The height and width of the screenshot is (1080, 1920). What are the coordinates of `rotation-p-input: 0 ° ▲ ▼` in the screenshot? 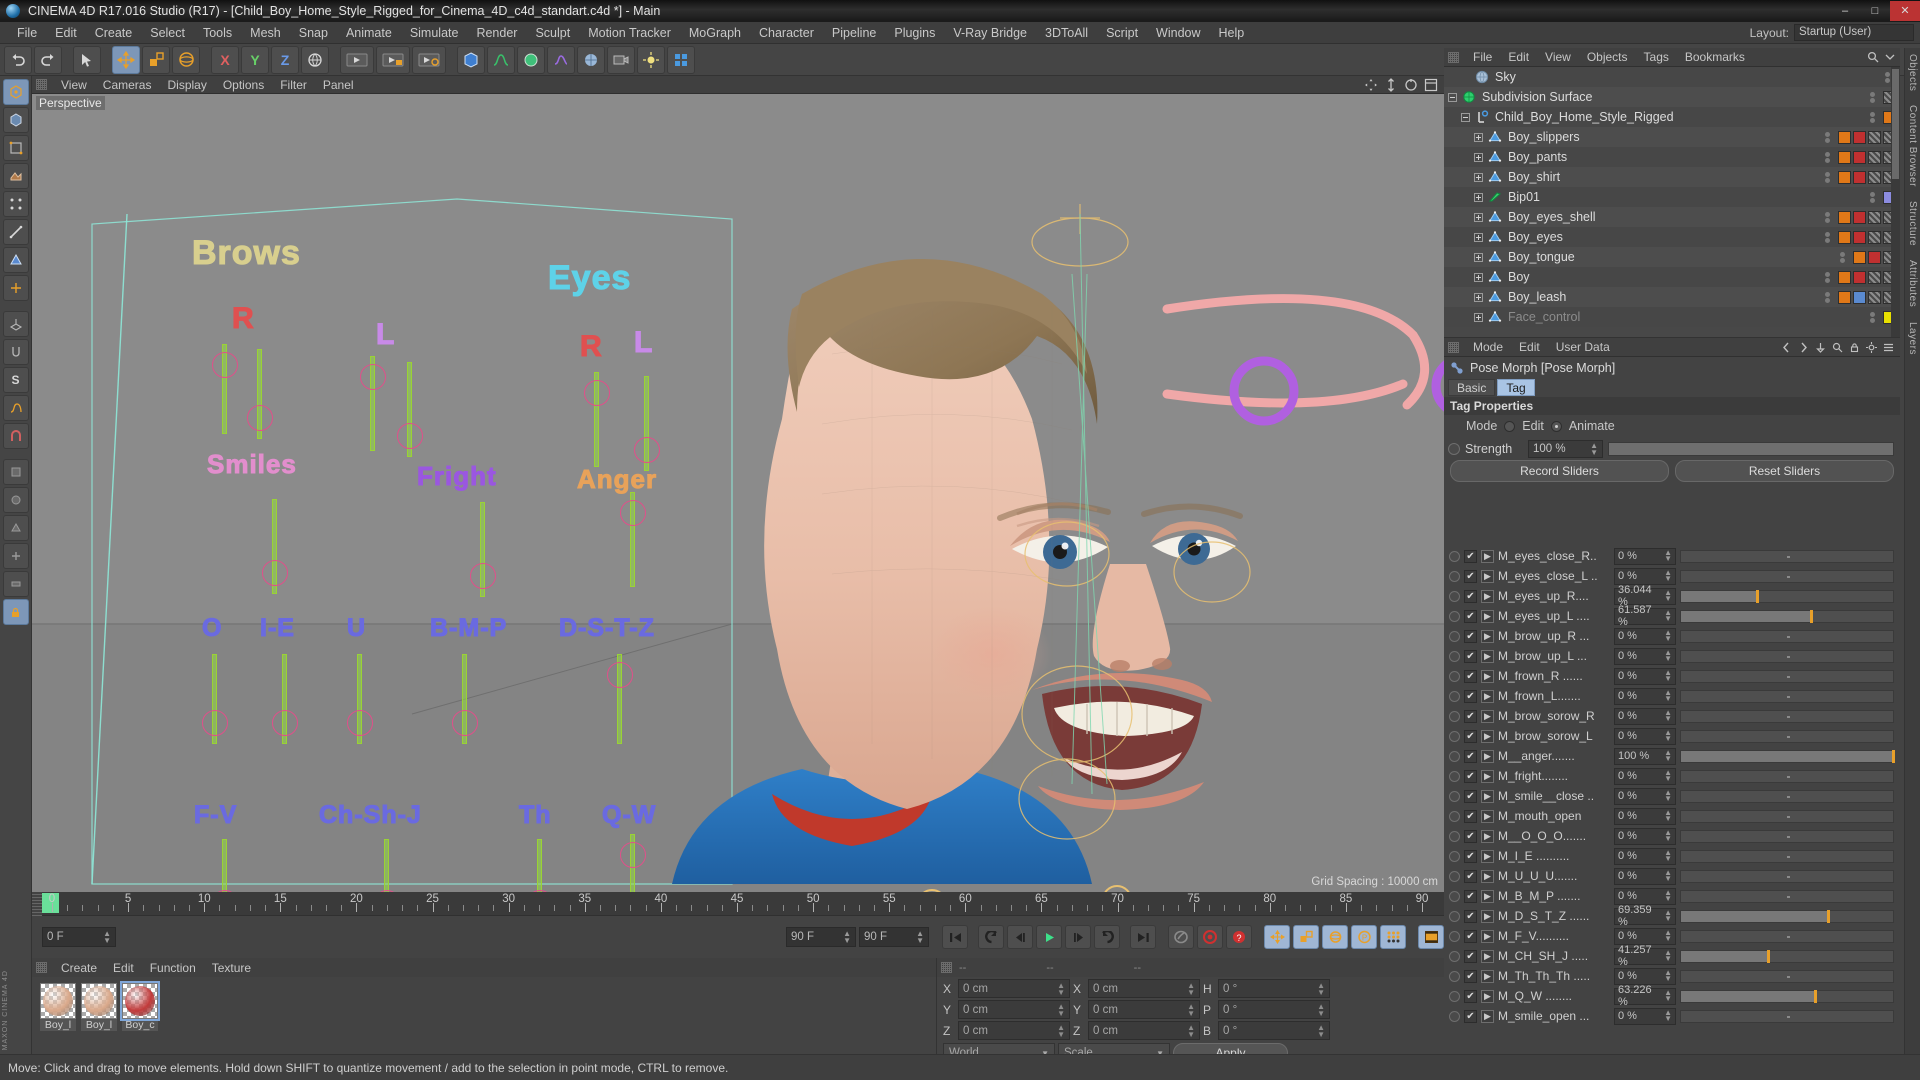 It's located at (1274, 1009).